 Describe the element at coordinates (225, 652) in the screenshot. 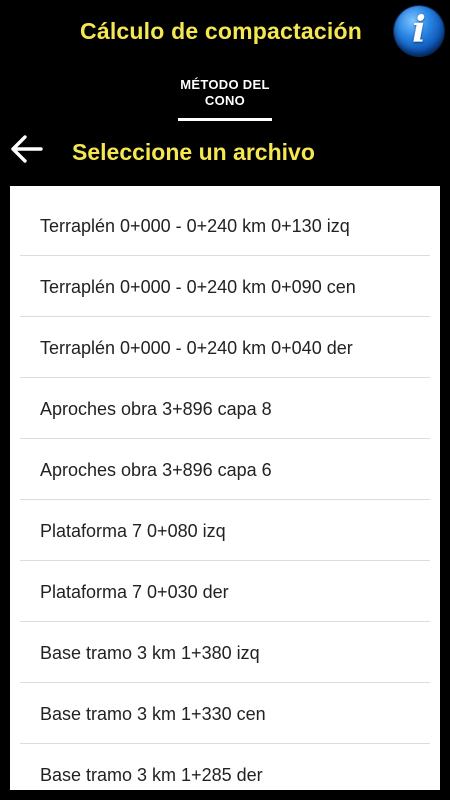

I see `list-item: Base tramo 3 km 1+380 izq` at that location.